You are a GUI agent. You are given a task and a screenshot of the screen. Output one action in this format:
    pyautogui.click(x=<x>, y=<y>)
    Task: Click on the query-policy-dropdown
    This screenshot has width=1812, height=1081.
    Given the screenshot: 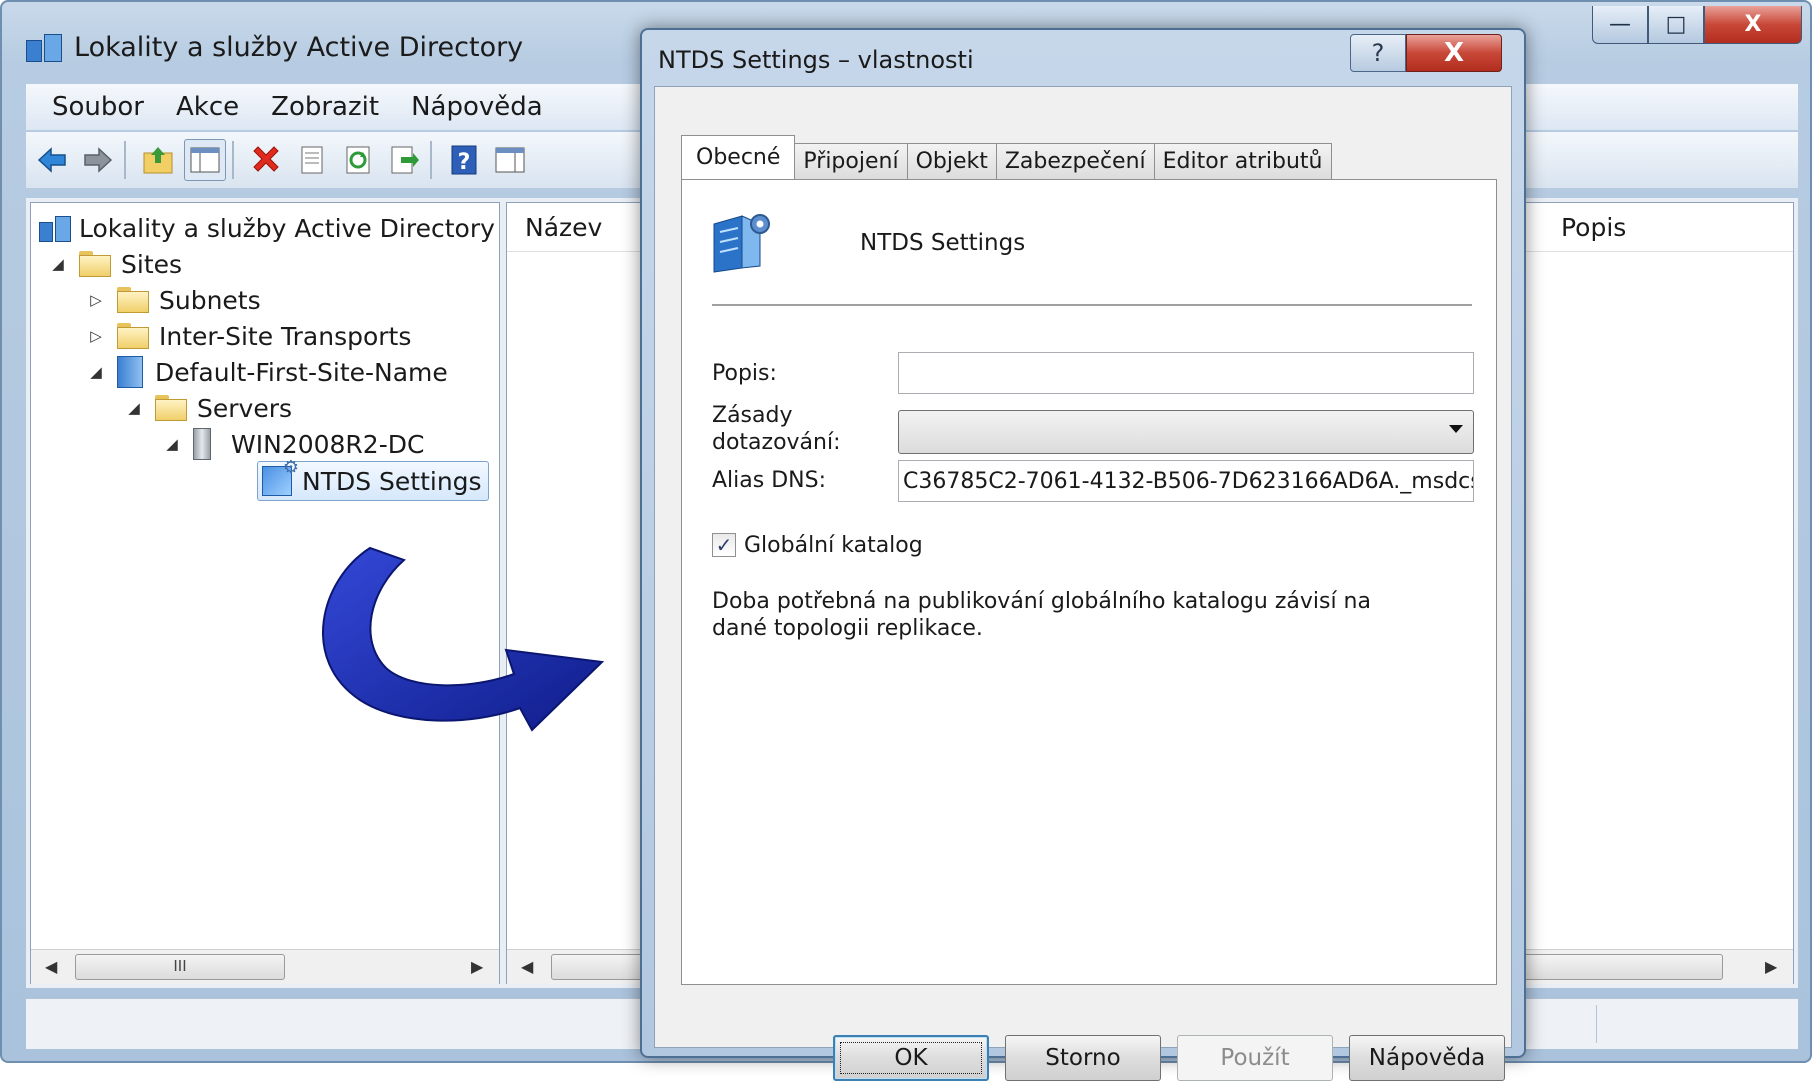 What is the action you would take?
    pyautogui.click(x=1186, y=432)
    